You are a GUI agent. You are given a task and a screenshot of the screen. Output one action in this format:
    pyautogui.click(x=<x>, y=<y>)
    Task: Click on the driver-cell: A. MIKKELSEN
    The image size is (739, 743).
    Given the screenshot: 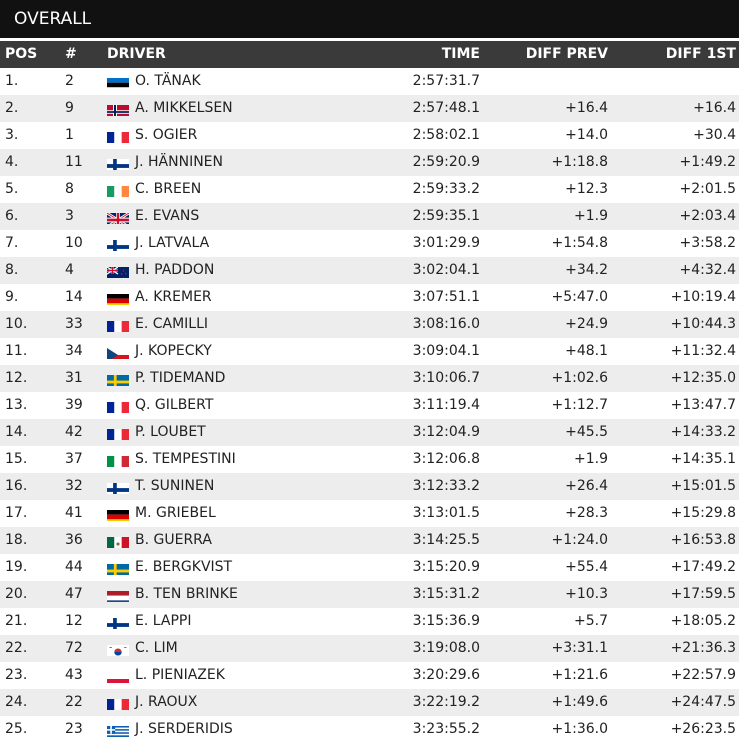 What is the action you would take?
    pyautogui.click(x=170, y=108)
    